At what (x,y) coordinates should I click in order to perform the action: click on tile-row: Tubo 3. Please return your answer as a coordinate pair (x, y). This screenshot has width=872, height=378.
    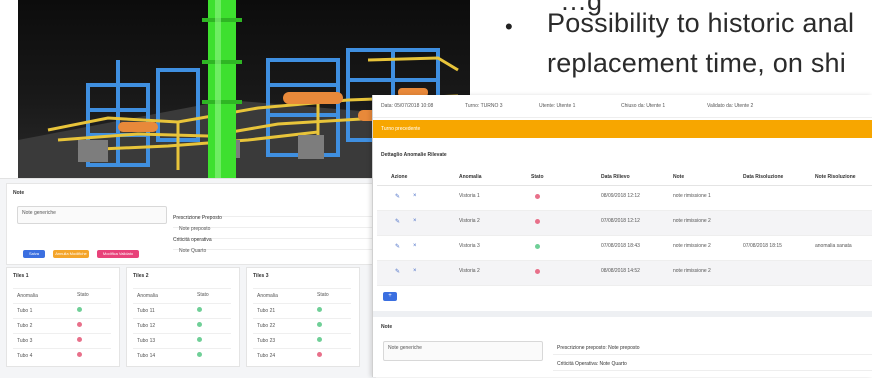
    Looking at the image, I should click on (62, 340).